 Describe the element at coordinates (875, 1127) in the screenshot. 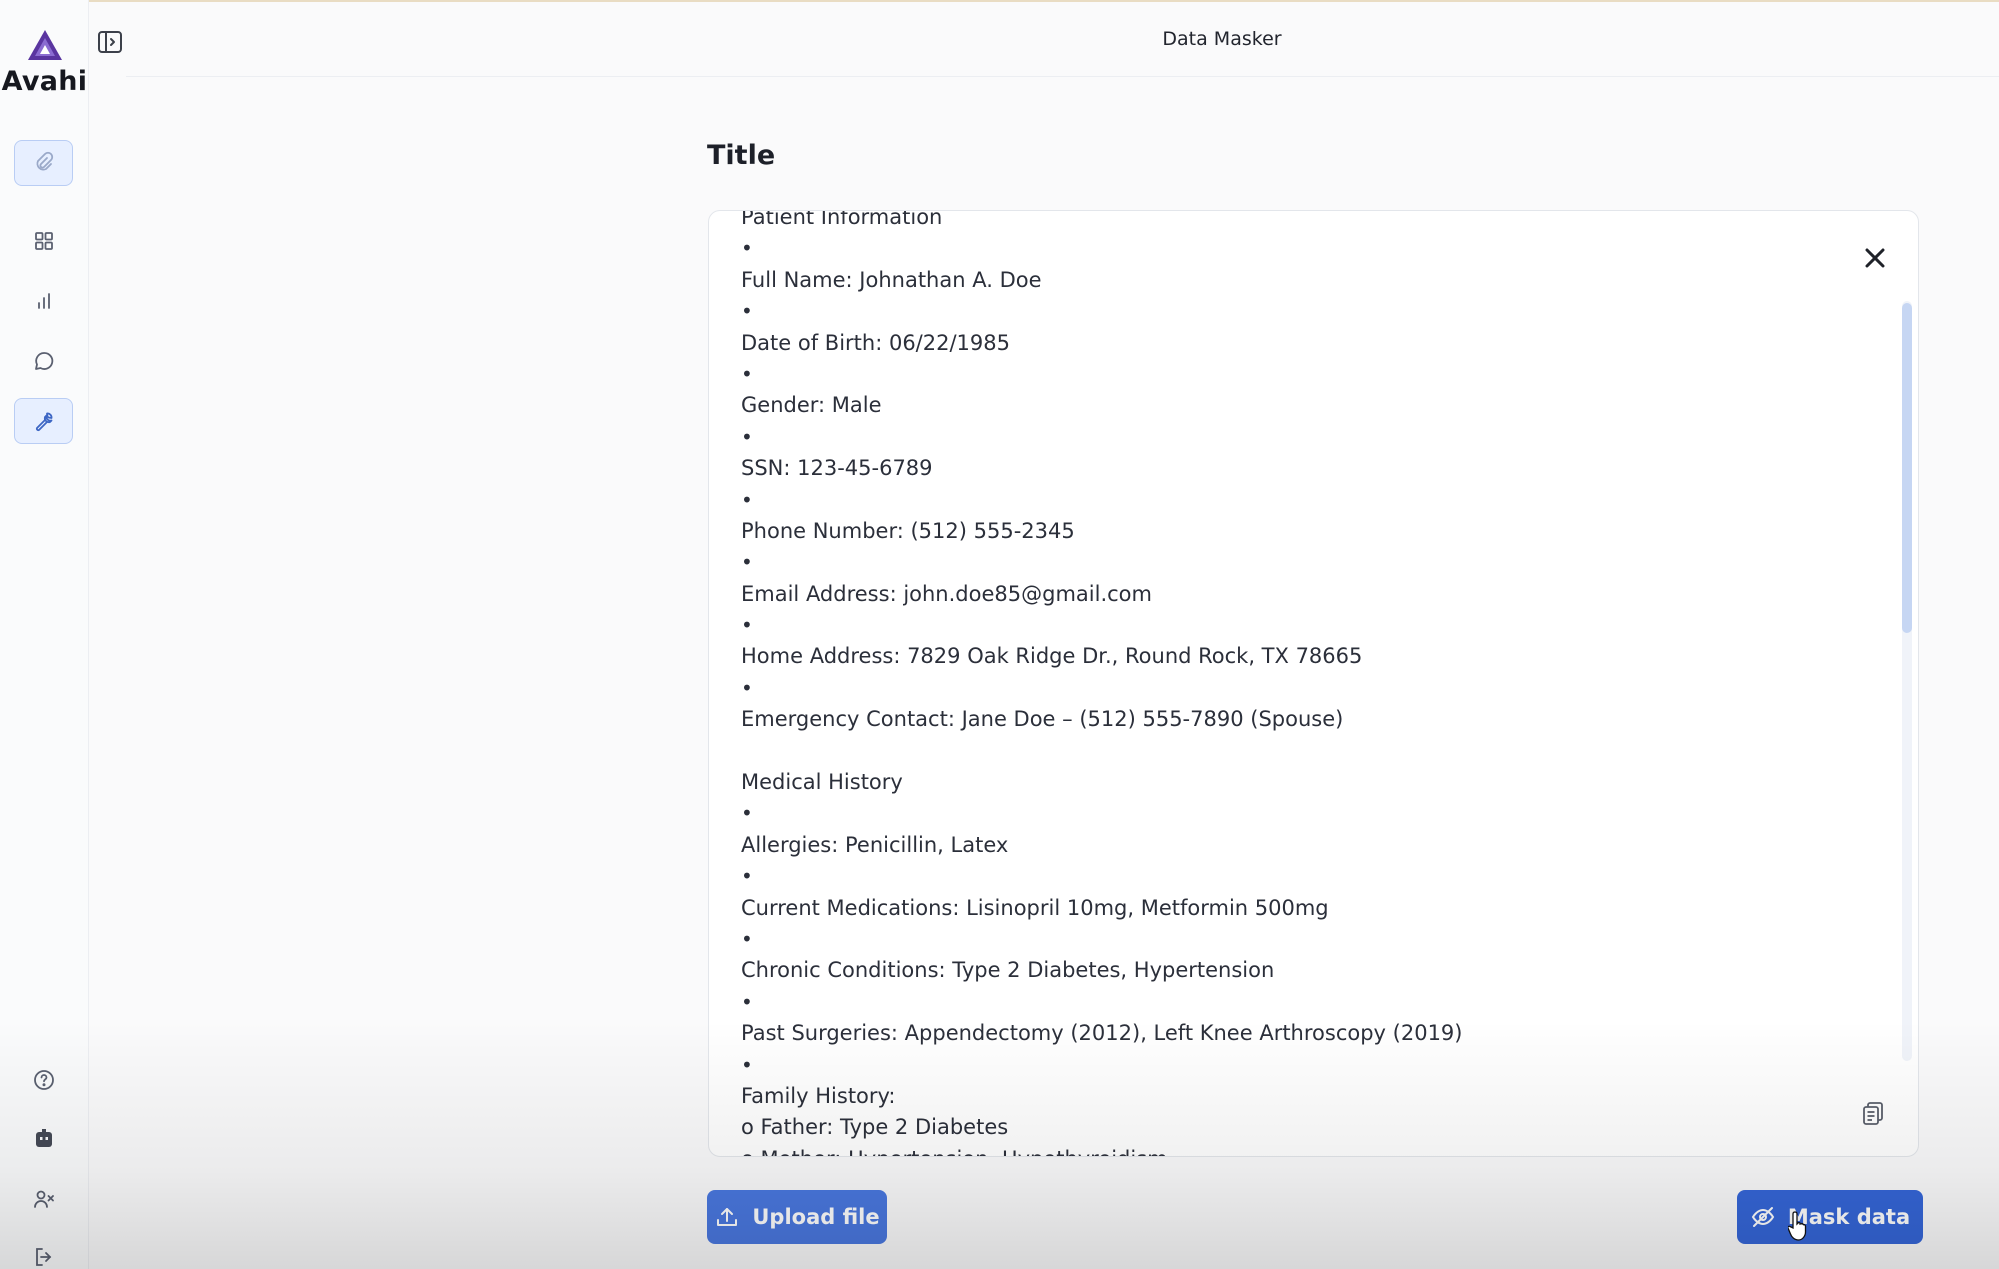

I see `document-line: o Father: Type 2 Diabetes` at that location.